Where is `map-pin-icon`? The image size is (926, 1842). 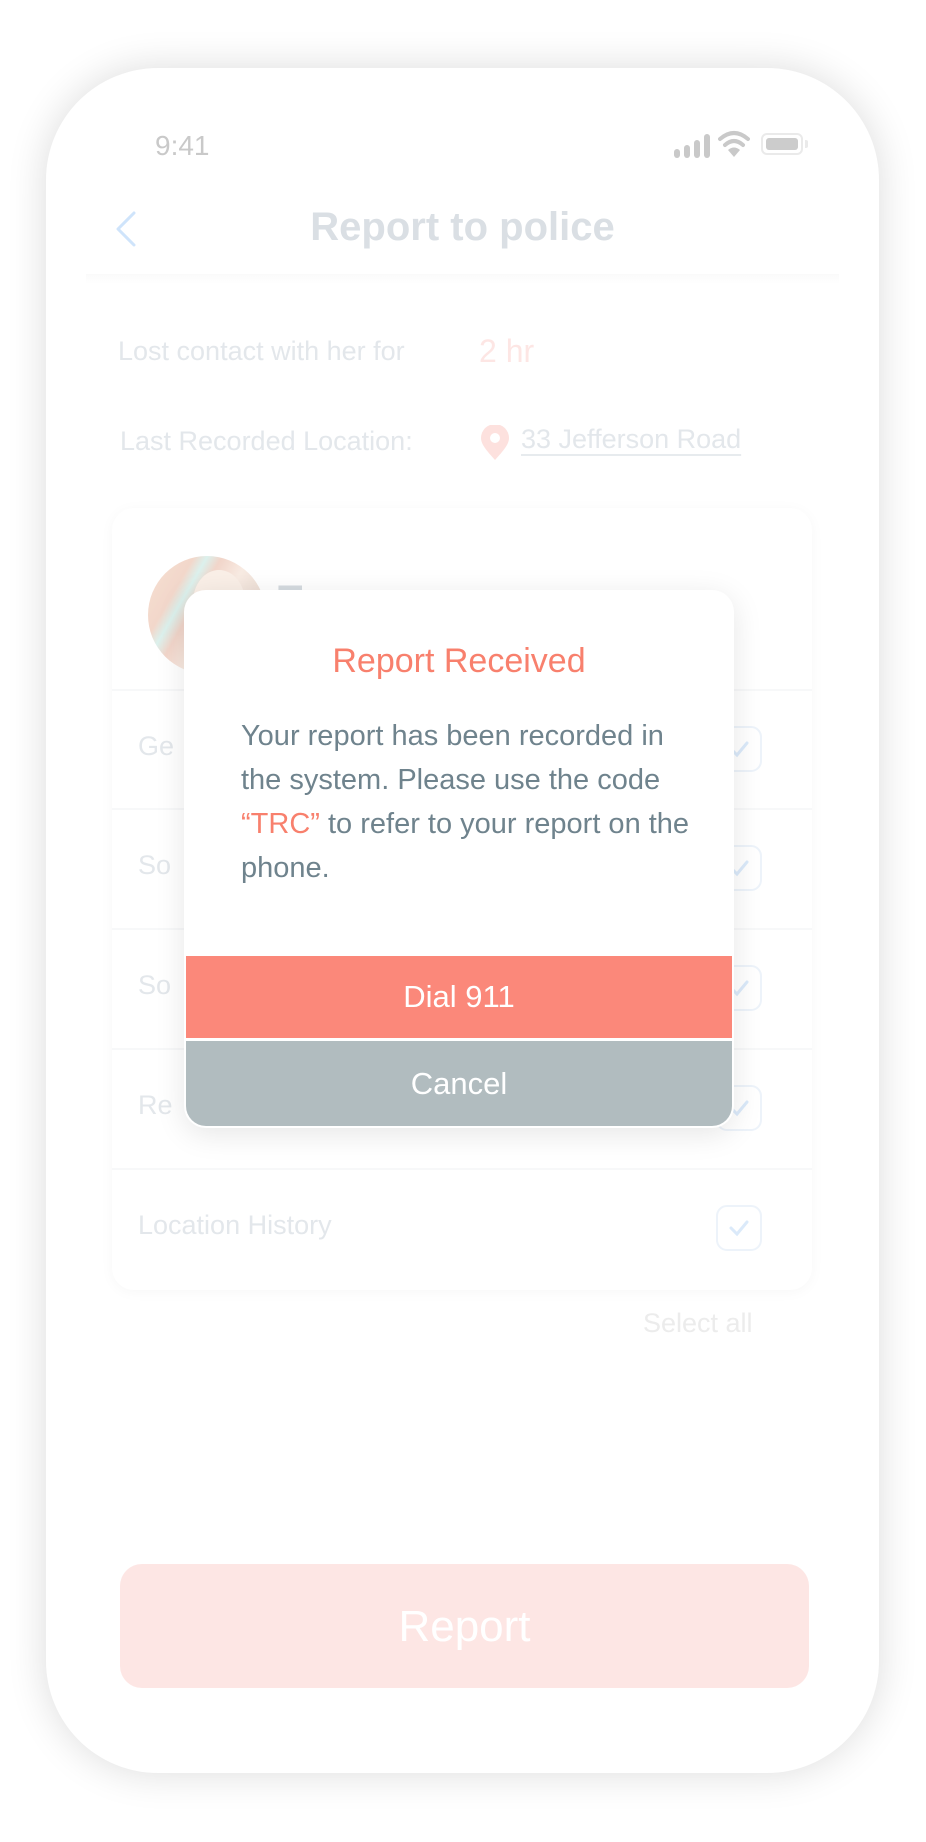
map-pin-icon is located at coordinates (495, 442).